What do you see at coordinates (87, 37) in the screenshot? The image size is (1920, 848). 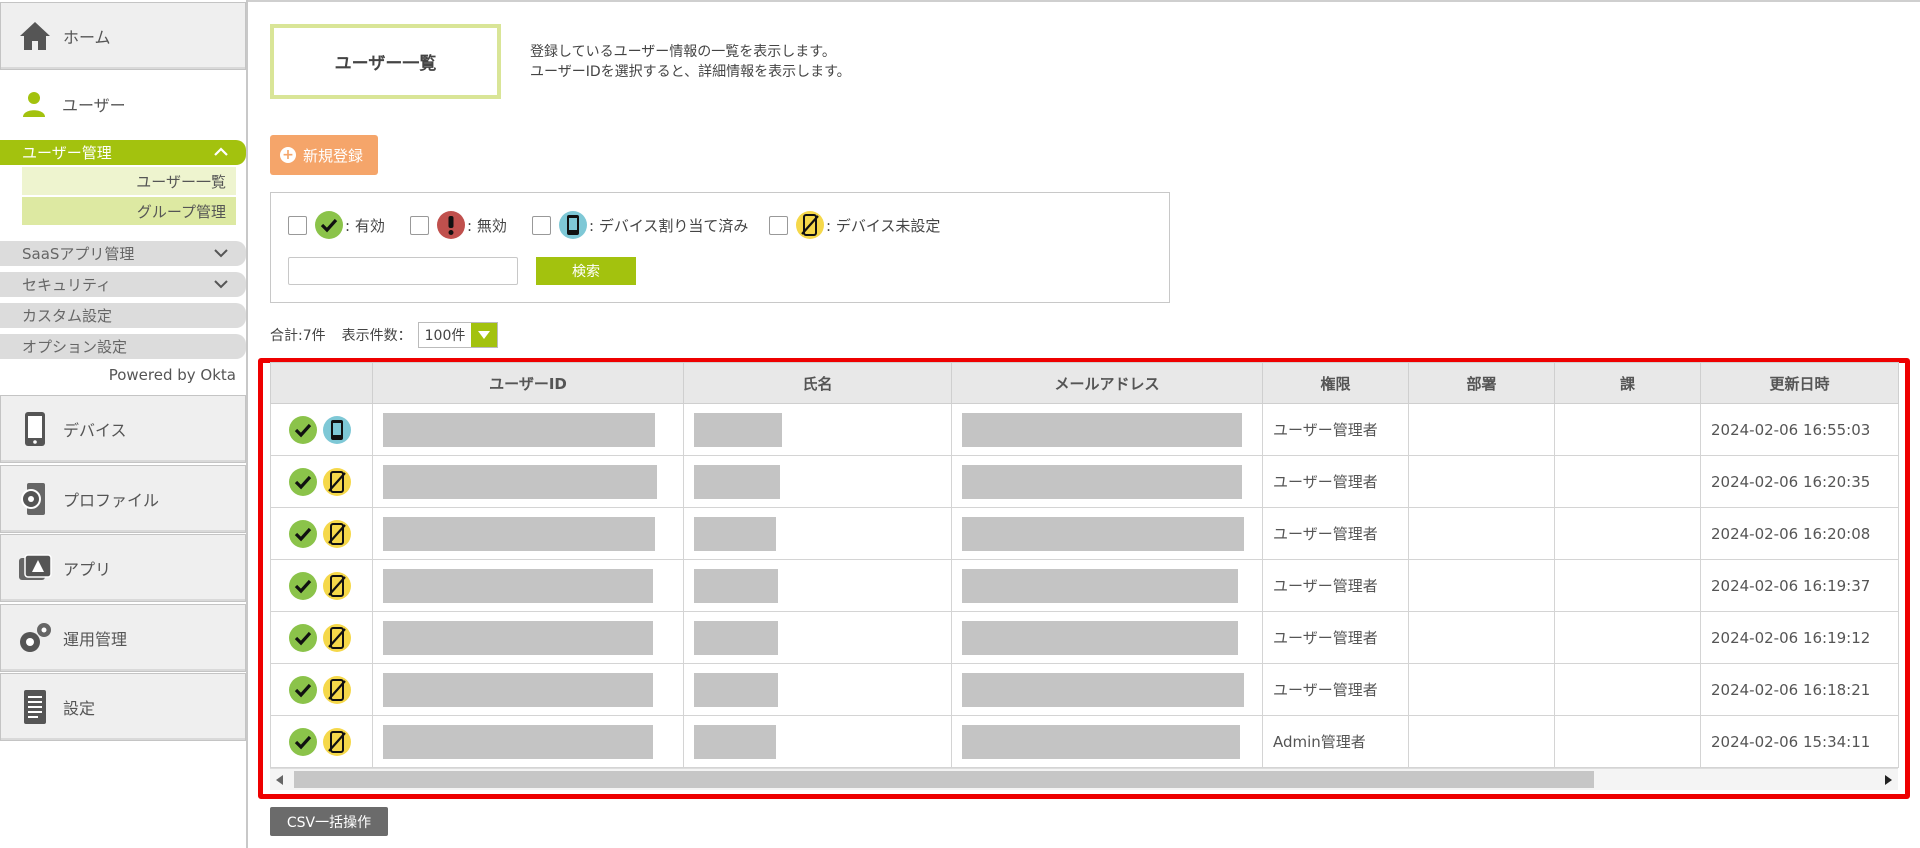 I see `nav-home-label: ホーム` at bounding box center [87, 37].